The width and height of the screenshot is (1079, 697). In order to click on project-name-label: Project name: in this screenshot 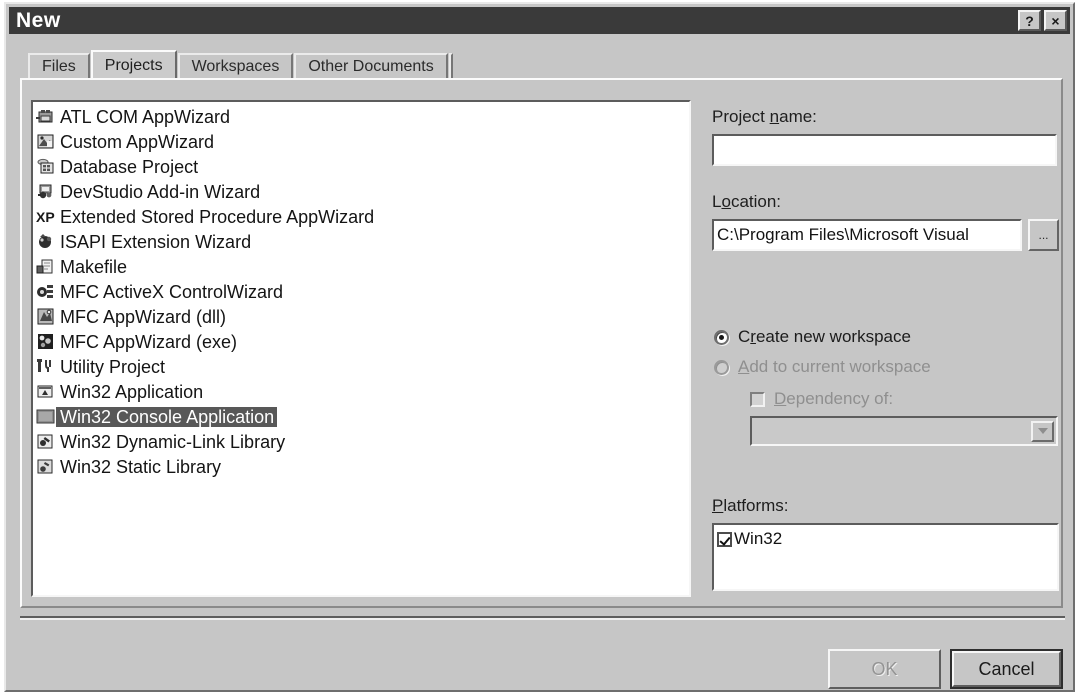, I will do `click(764, 116)`.